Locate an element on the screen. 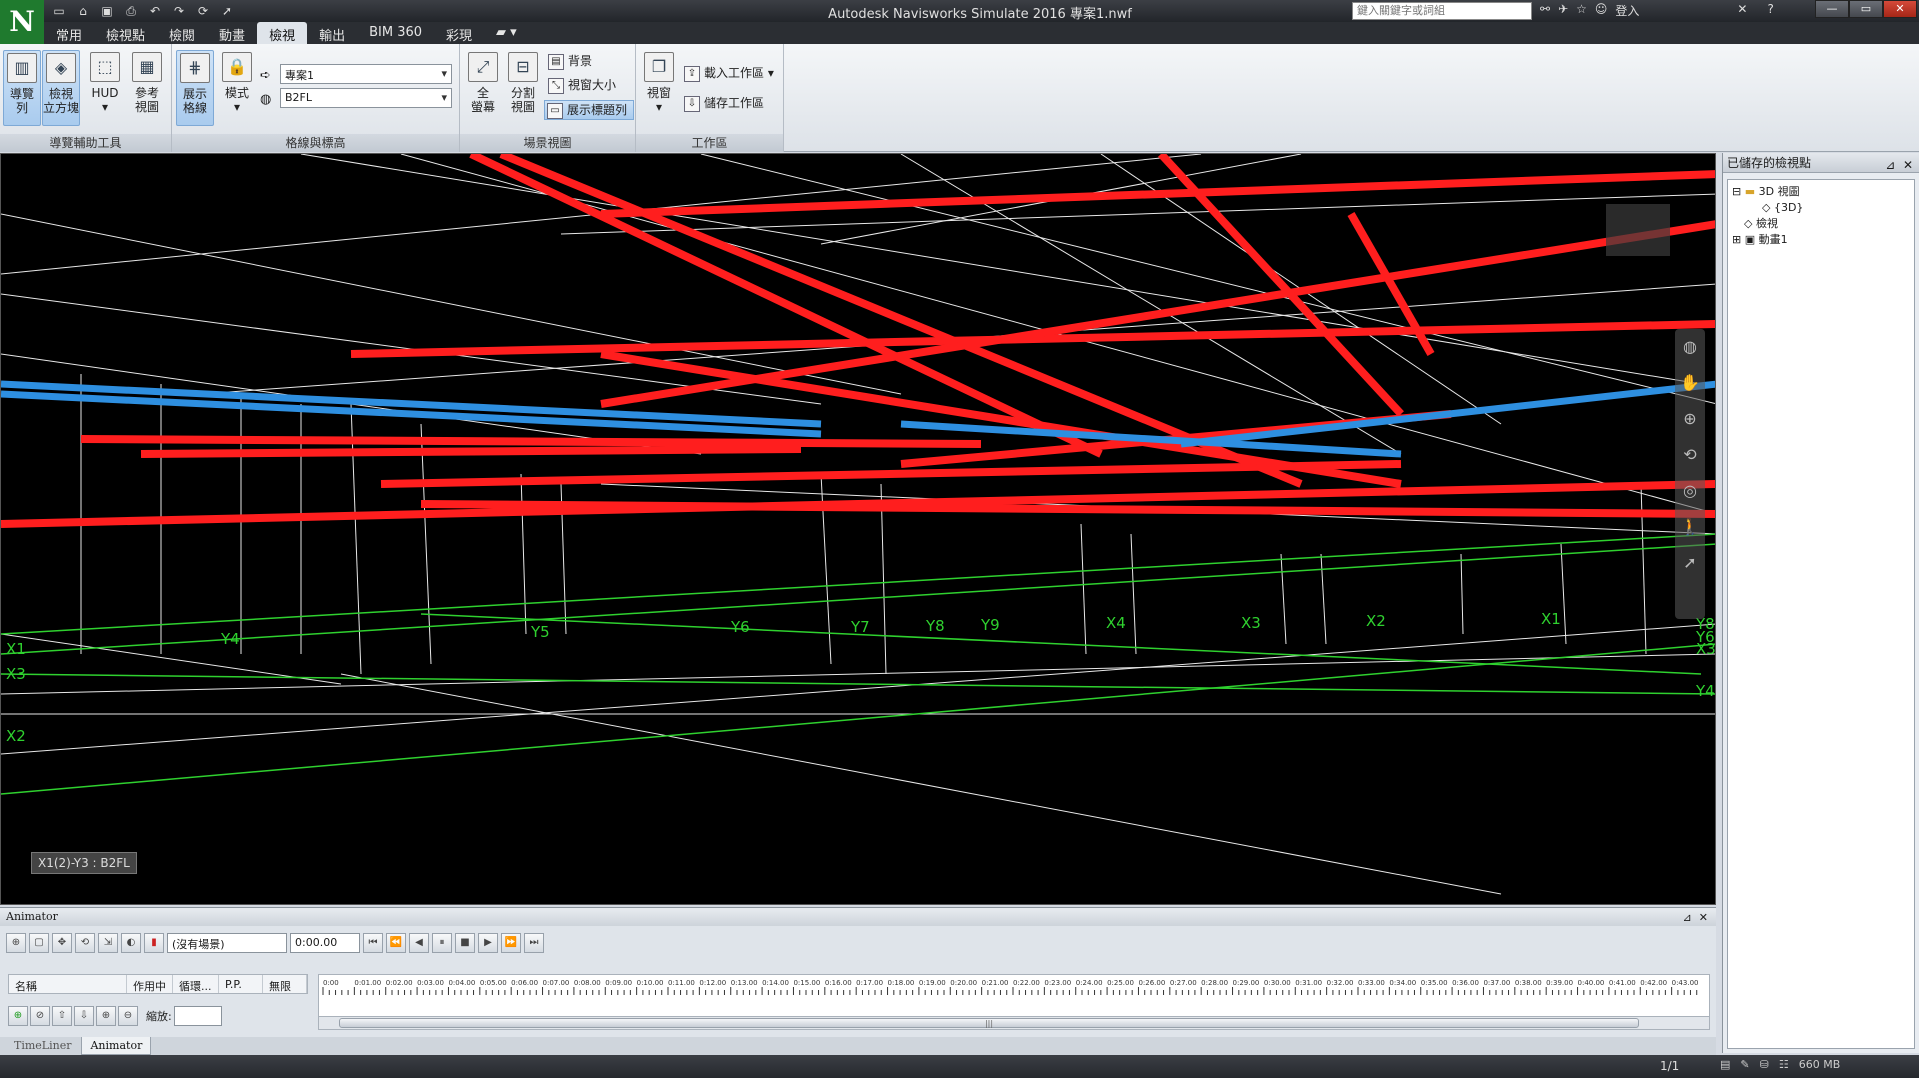 The width and height of the screenshot is (1919, 1078). step-forward-icon: ⏩ is located at coordinates (511, 943).